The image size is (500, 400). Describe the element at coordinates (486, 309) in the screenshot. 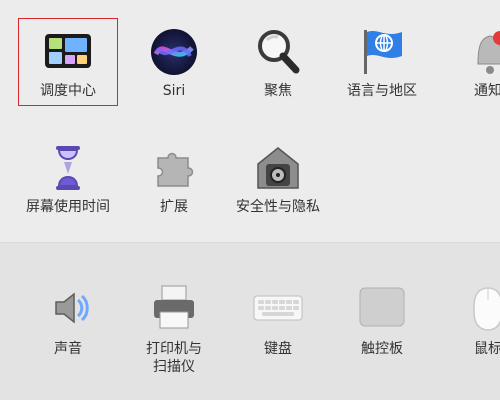

I see `mouse-icon` at that location.